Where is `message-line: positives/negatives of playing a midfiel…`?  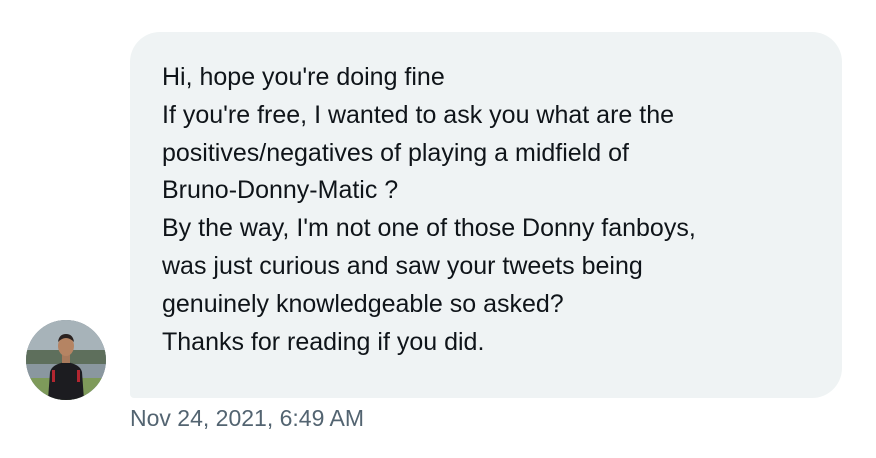
message-line: positives/negatives of playing a midfiel… is located at coordinates (395, 152).